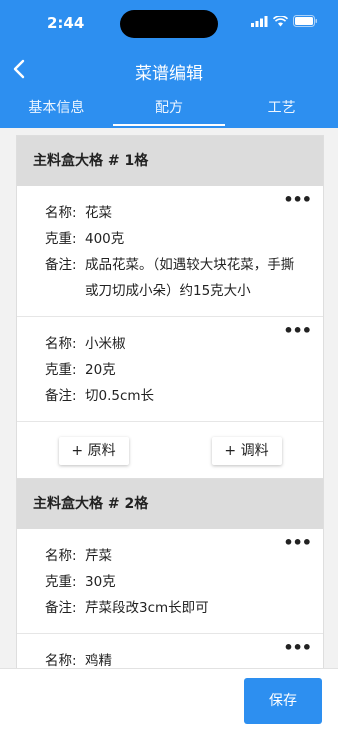 The height and width of the screenshot is (733, 338). I want to click on dynamic-island, so click(169, 24).